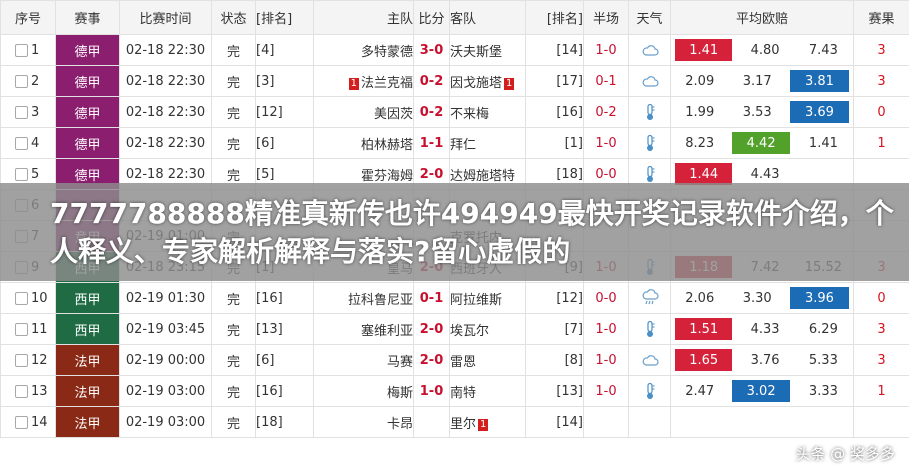 Image resolution: width=909 pixels, height=470 pixels. What do you see at coordinates (431, 50) in the screenshot?
I see `score: 3-0` at bounding box center [431, 50].